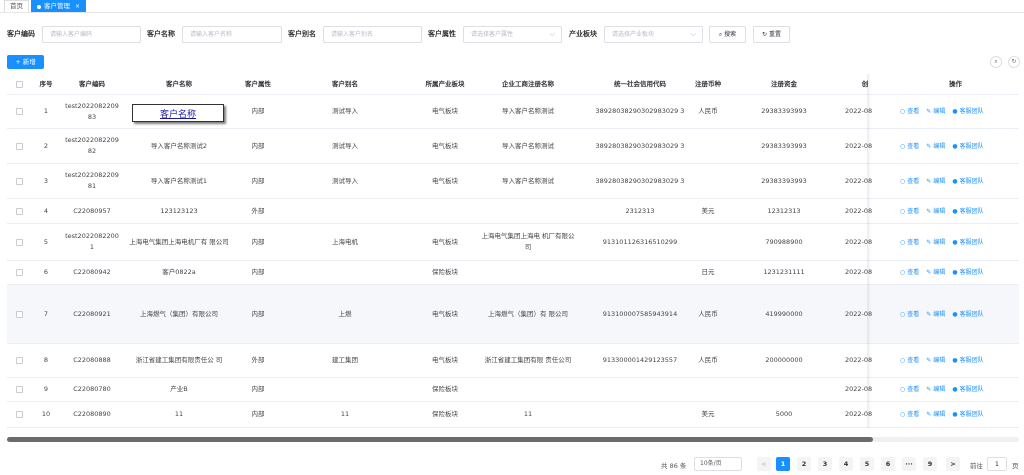  What do you see at coordinates (865, 83) in the screenshot?
I see `column-header-date: 创` at bounding box center [865, 83].